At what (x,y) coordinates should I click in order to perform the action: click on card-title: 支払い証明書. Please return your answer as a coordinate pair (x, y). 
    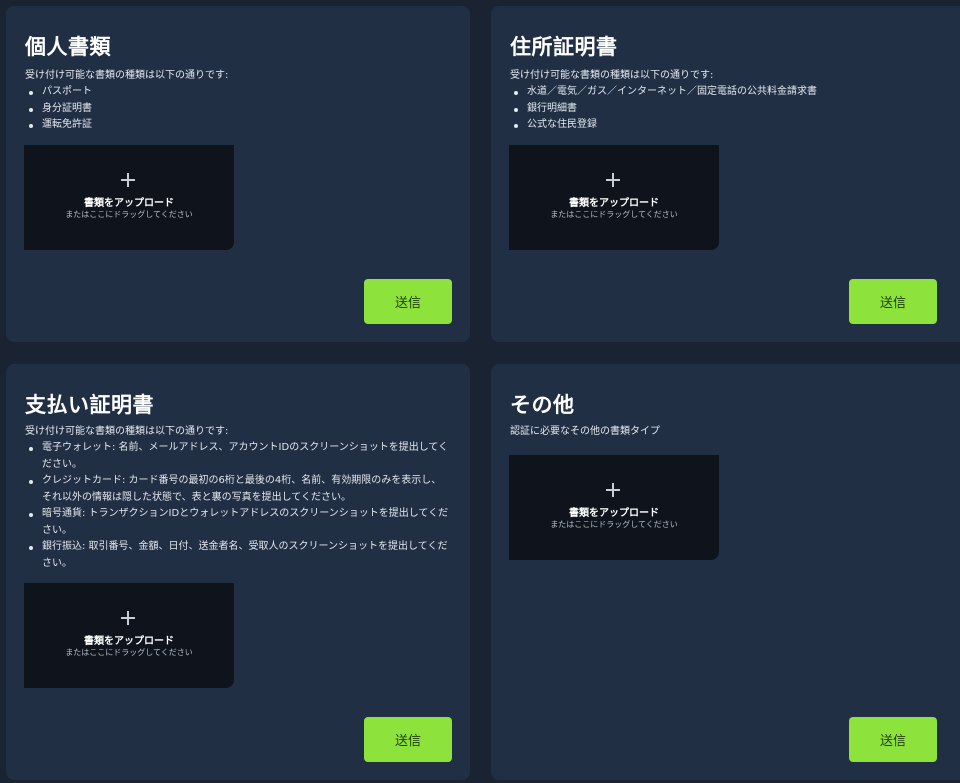
    Looking at the image, I should click on (89, 405).